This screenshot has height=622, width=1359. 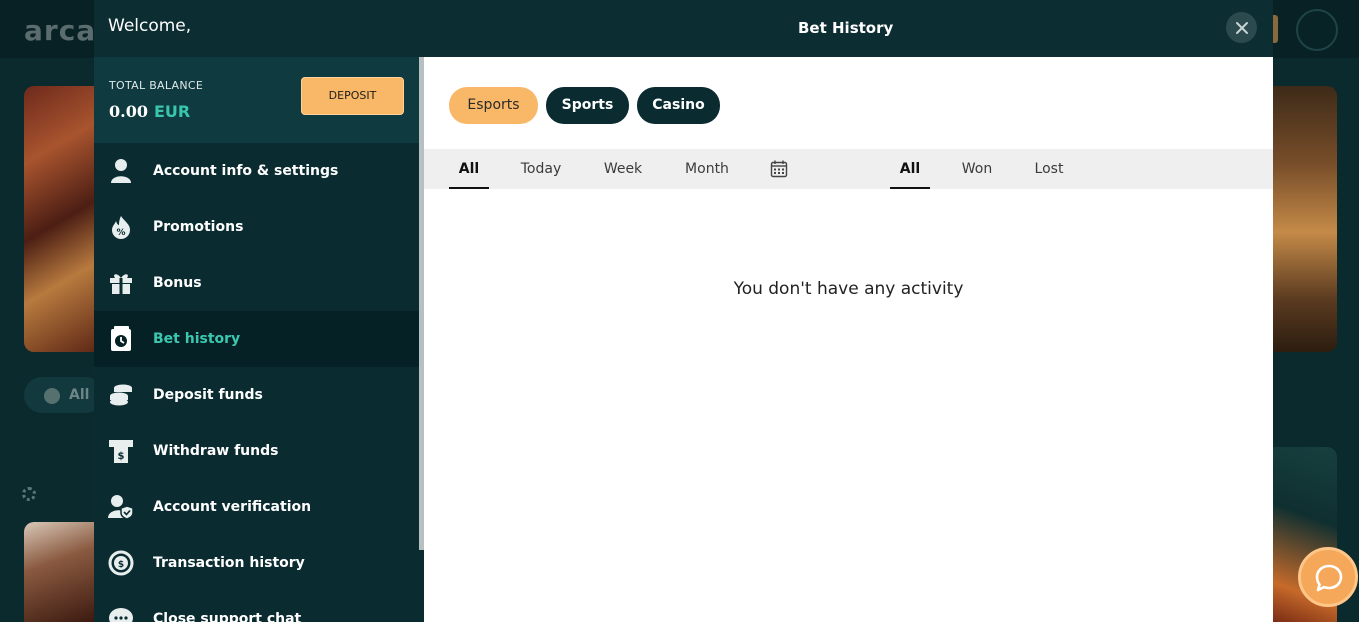 What do you see at coordinates (493, 105) in the screenshot?
I see `tab-esports: Esports` at bounding box center [493, 105].